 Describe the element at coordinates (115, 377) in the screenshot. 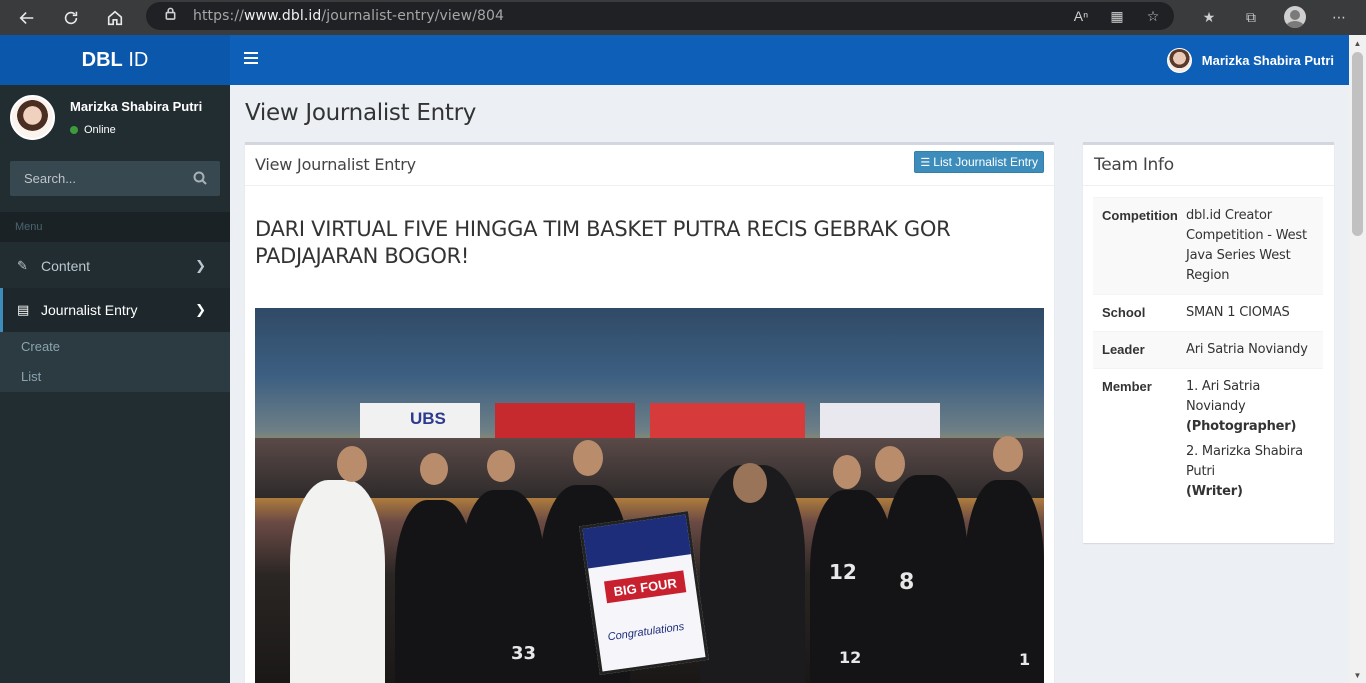

I see `submenu-item-list: List` at that location.